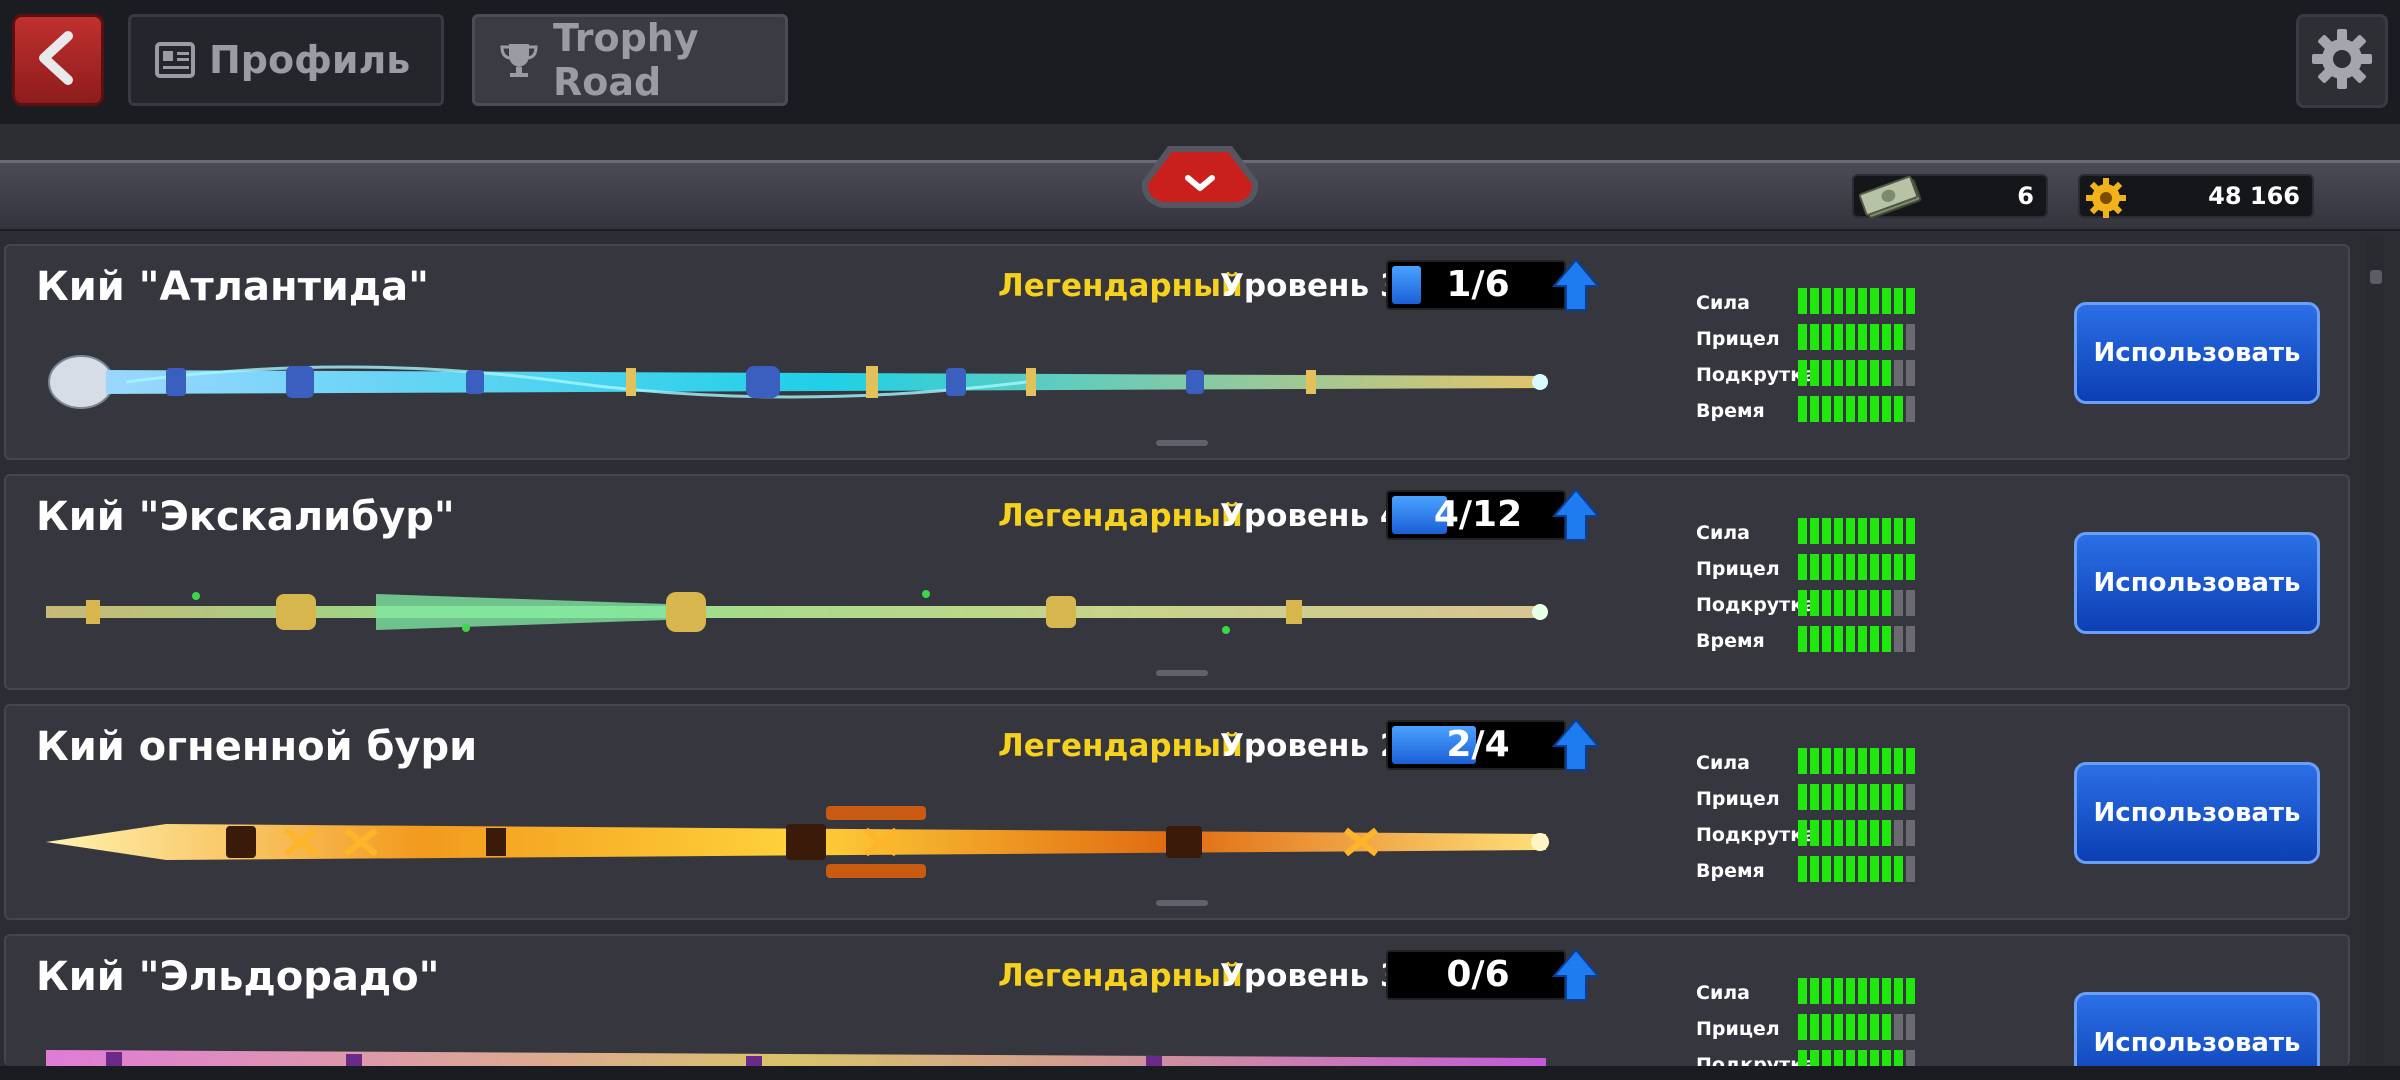 This screenshot has width=2400, height=1080. I want to click on level-label: Уровень 2, so click(1311, 746).